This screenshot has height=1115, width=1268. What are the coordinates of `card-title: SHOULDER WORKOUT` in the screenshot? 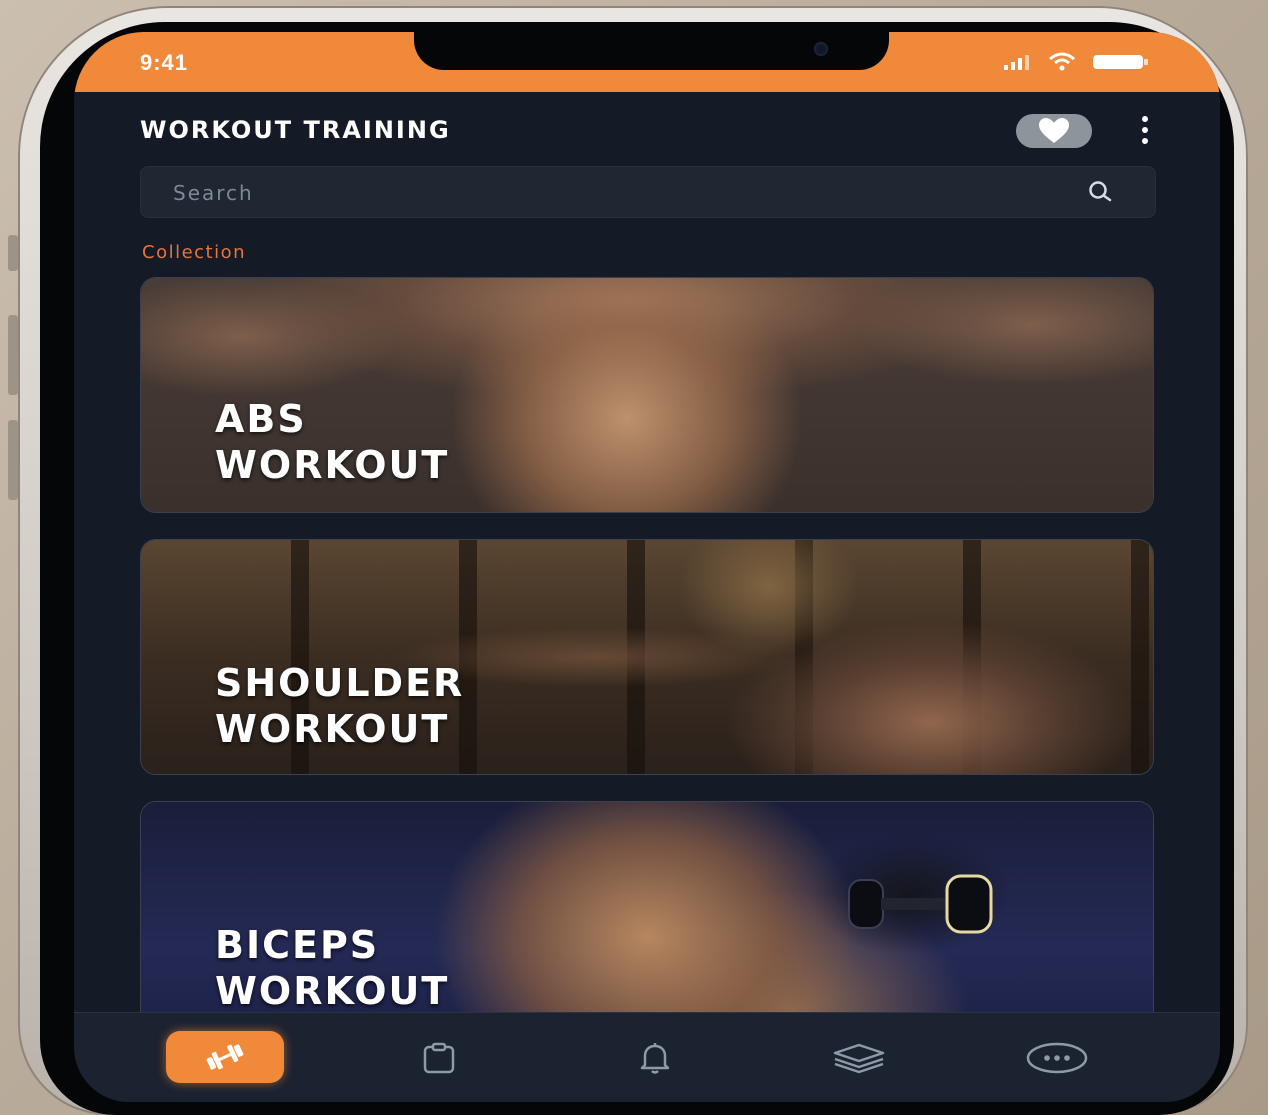 It's located at (339, 706).